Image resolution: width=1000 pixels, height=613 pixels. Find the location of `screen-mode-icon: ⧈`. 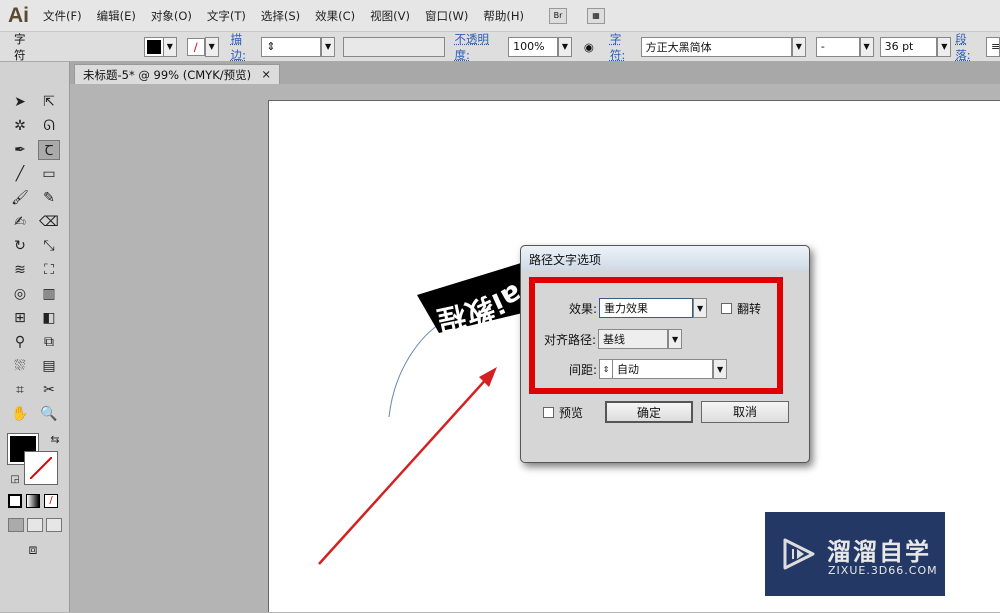

screen-mode-icon: ⧈ is located at coordinates (33, 550).